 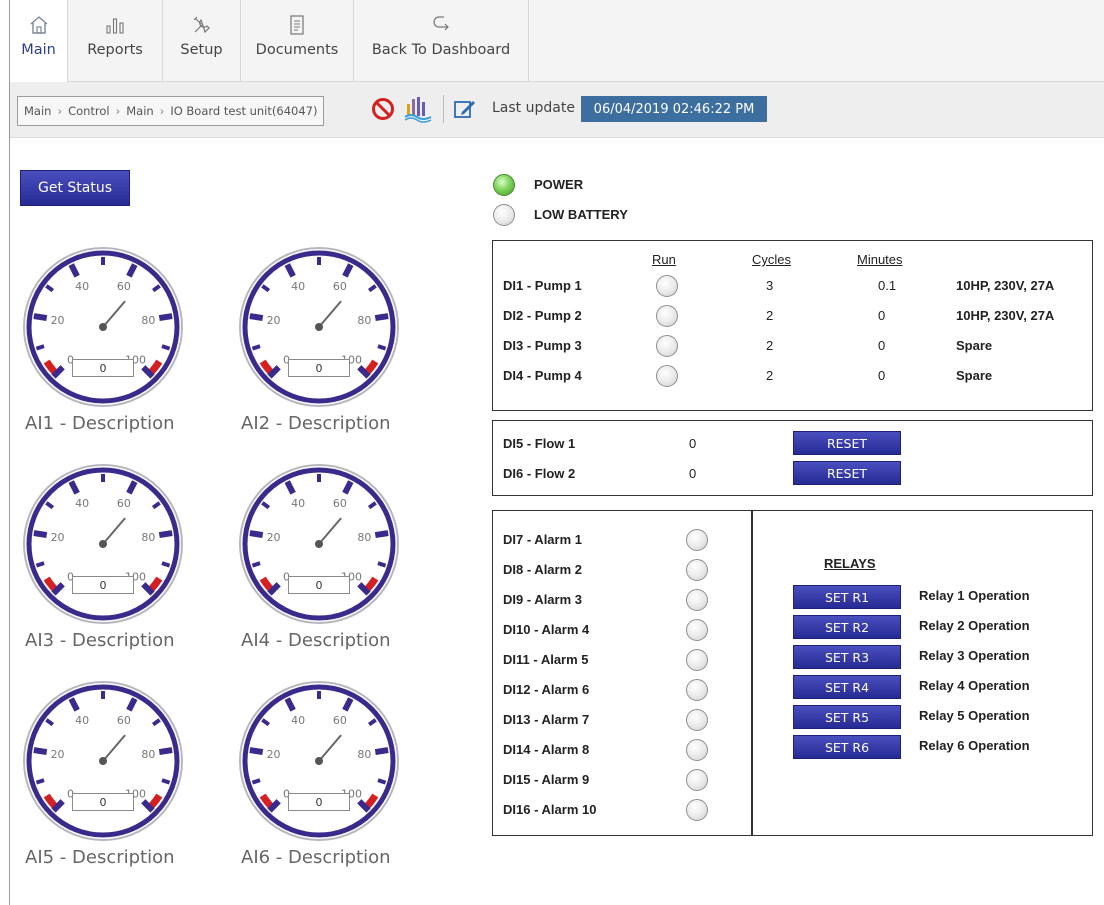 I want to click on gauge-label: AI6 - Description, so click(x=316, y=857).